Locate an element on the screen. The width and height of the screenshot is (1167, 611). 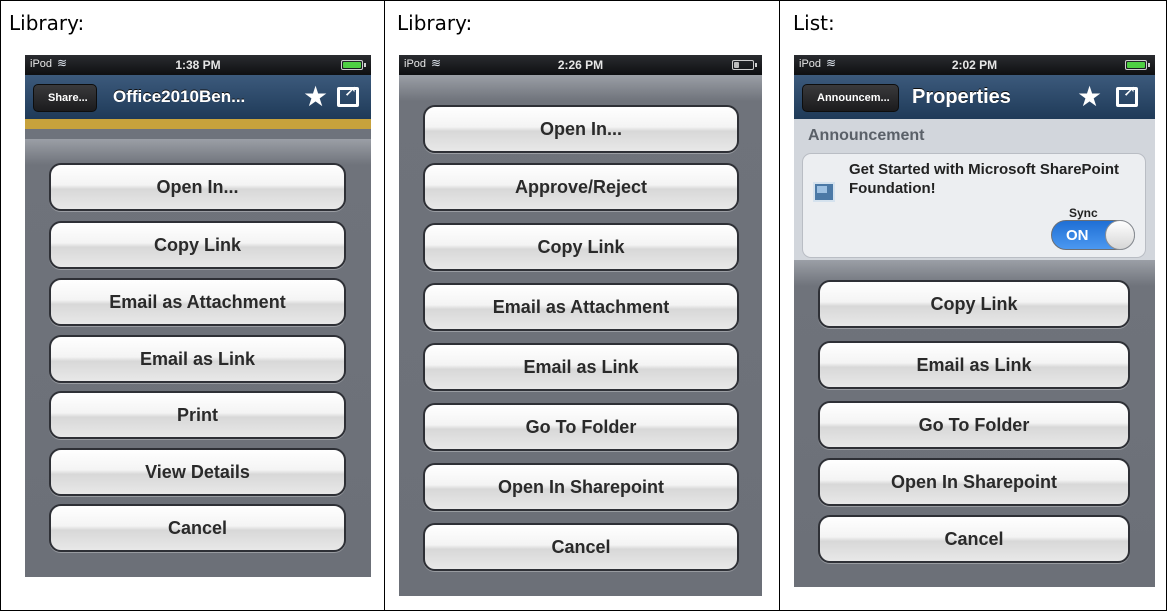
section-title: Announcement is located at coordinates (866, 135).